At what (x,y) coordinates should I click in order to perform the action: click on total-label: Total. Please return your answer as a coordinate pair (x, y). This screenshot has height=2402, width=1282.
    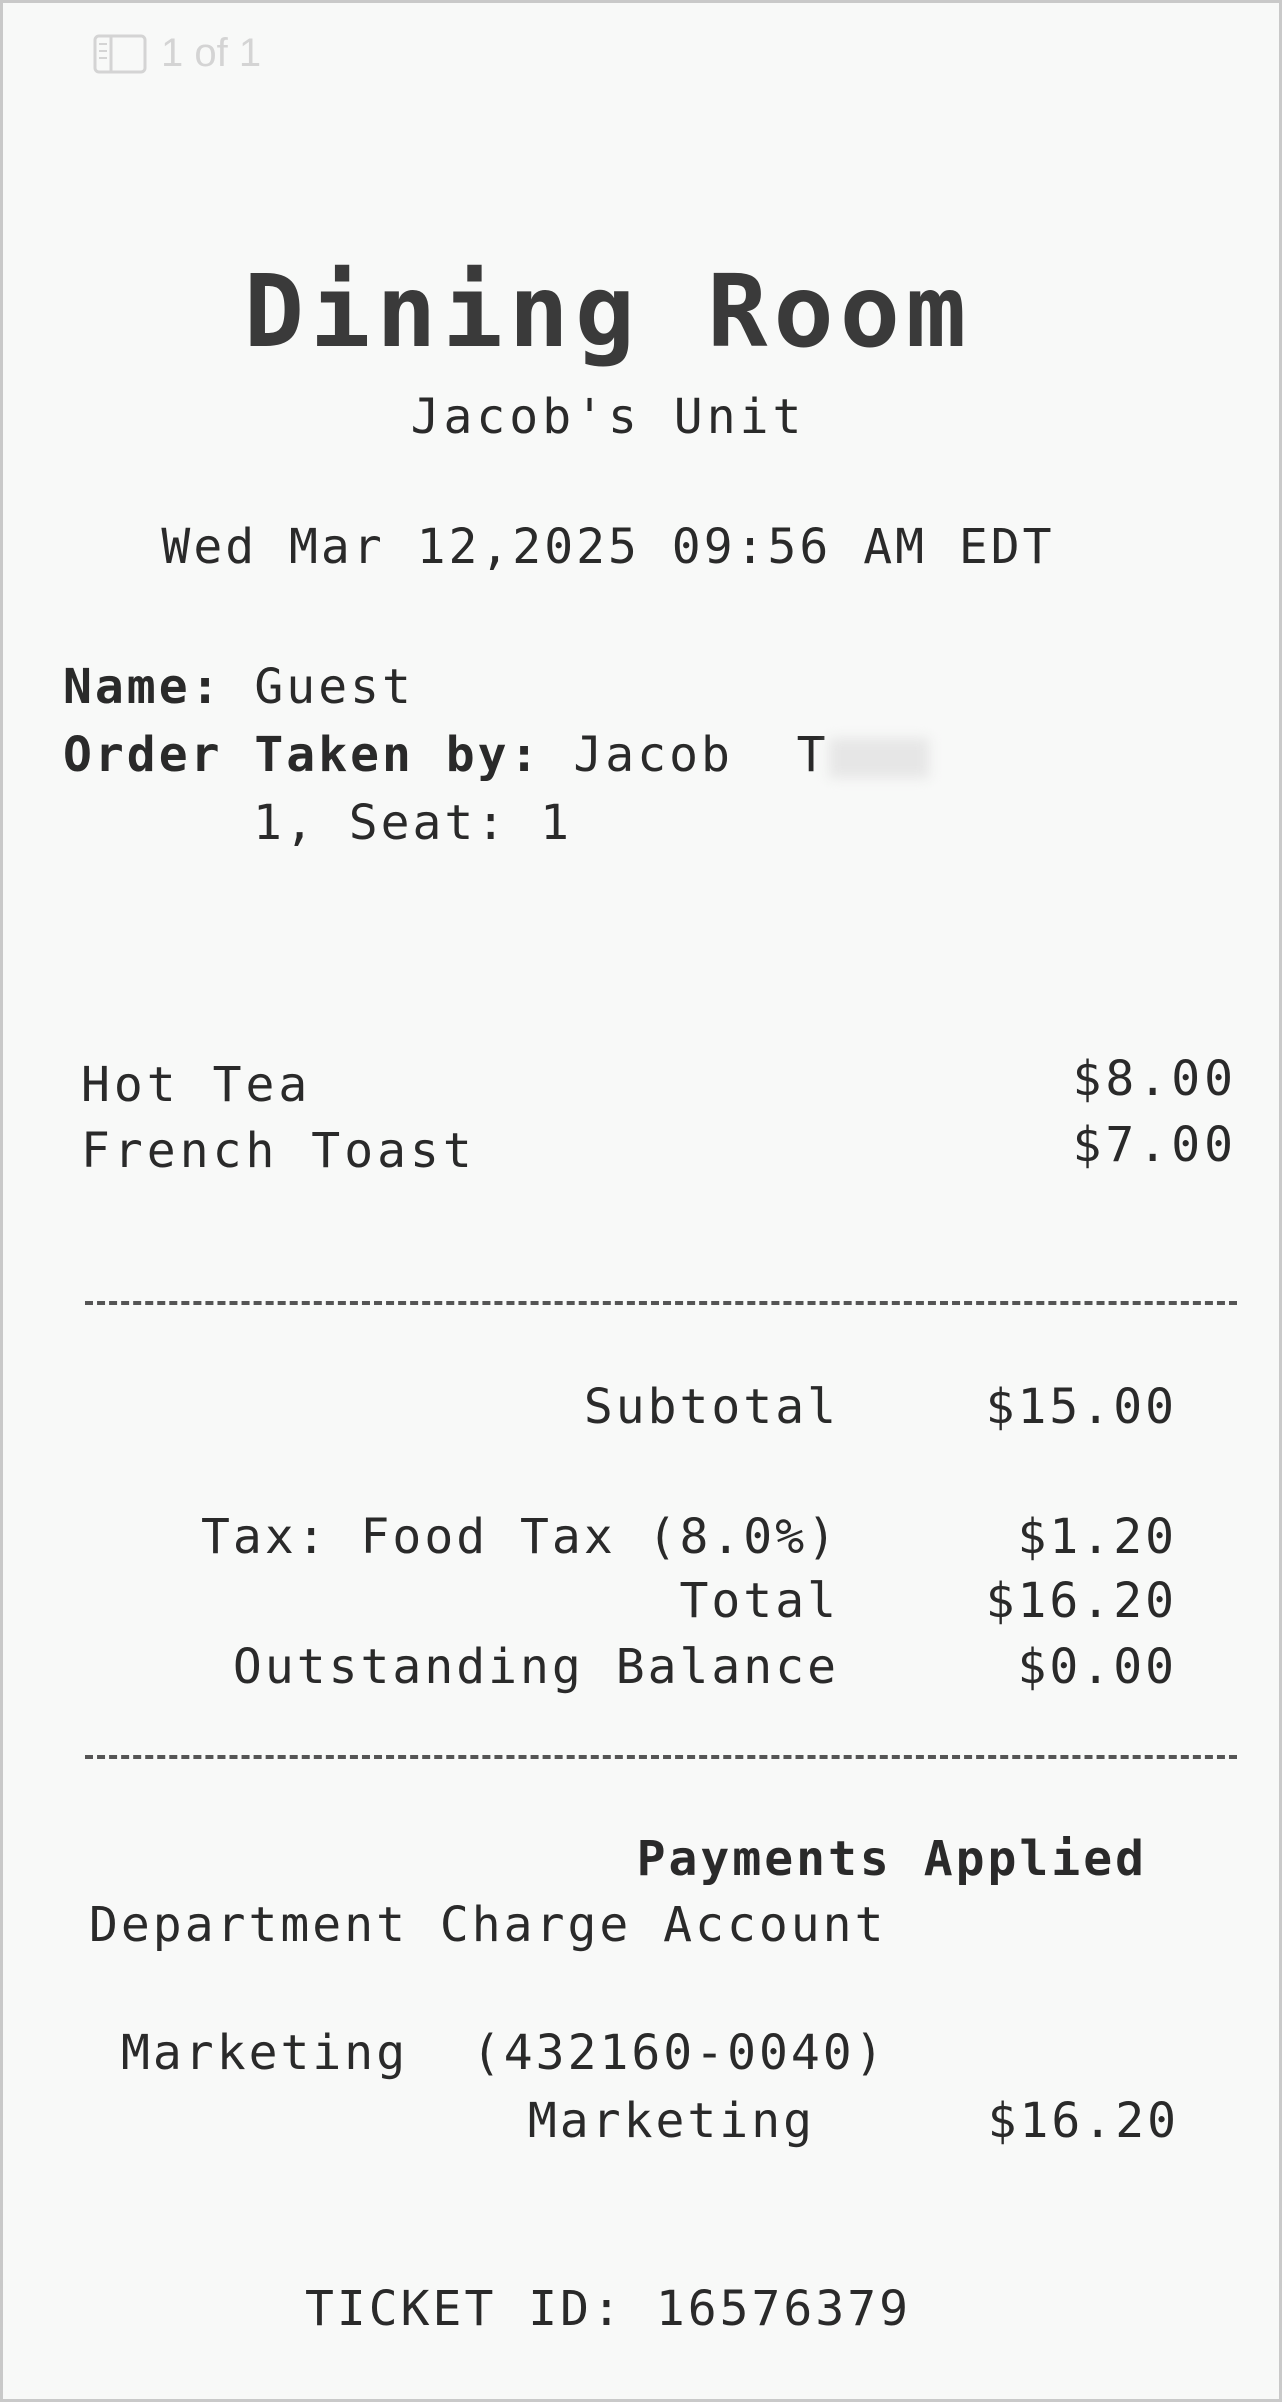
    Looking at the image, I should click on (759, 1601).